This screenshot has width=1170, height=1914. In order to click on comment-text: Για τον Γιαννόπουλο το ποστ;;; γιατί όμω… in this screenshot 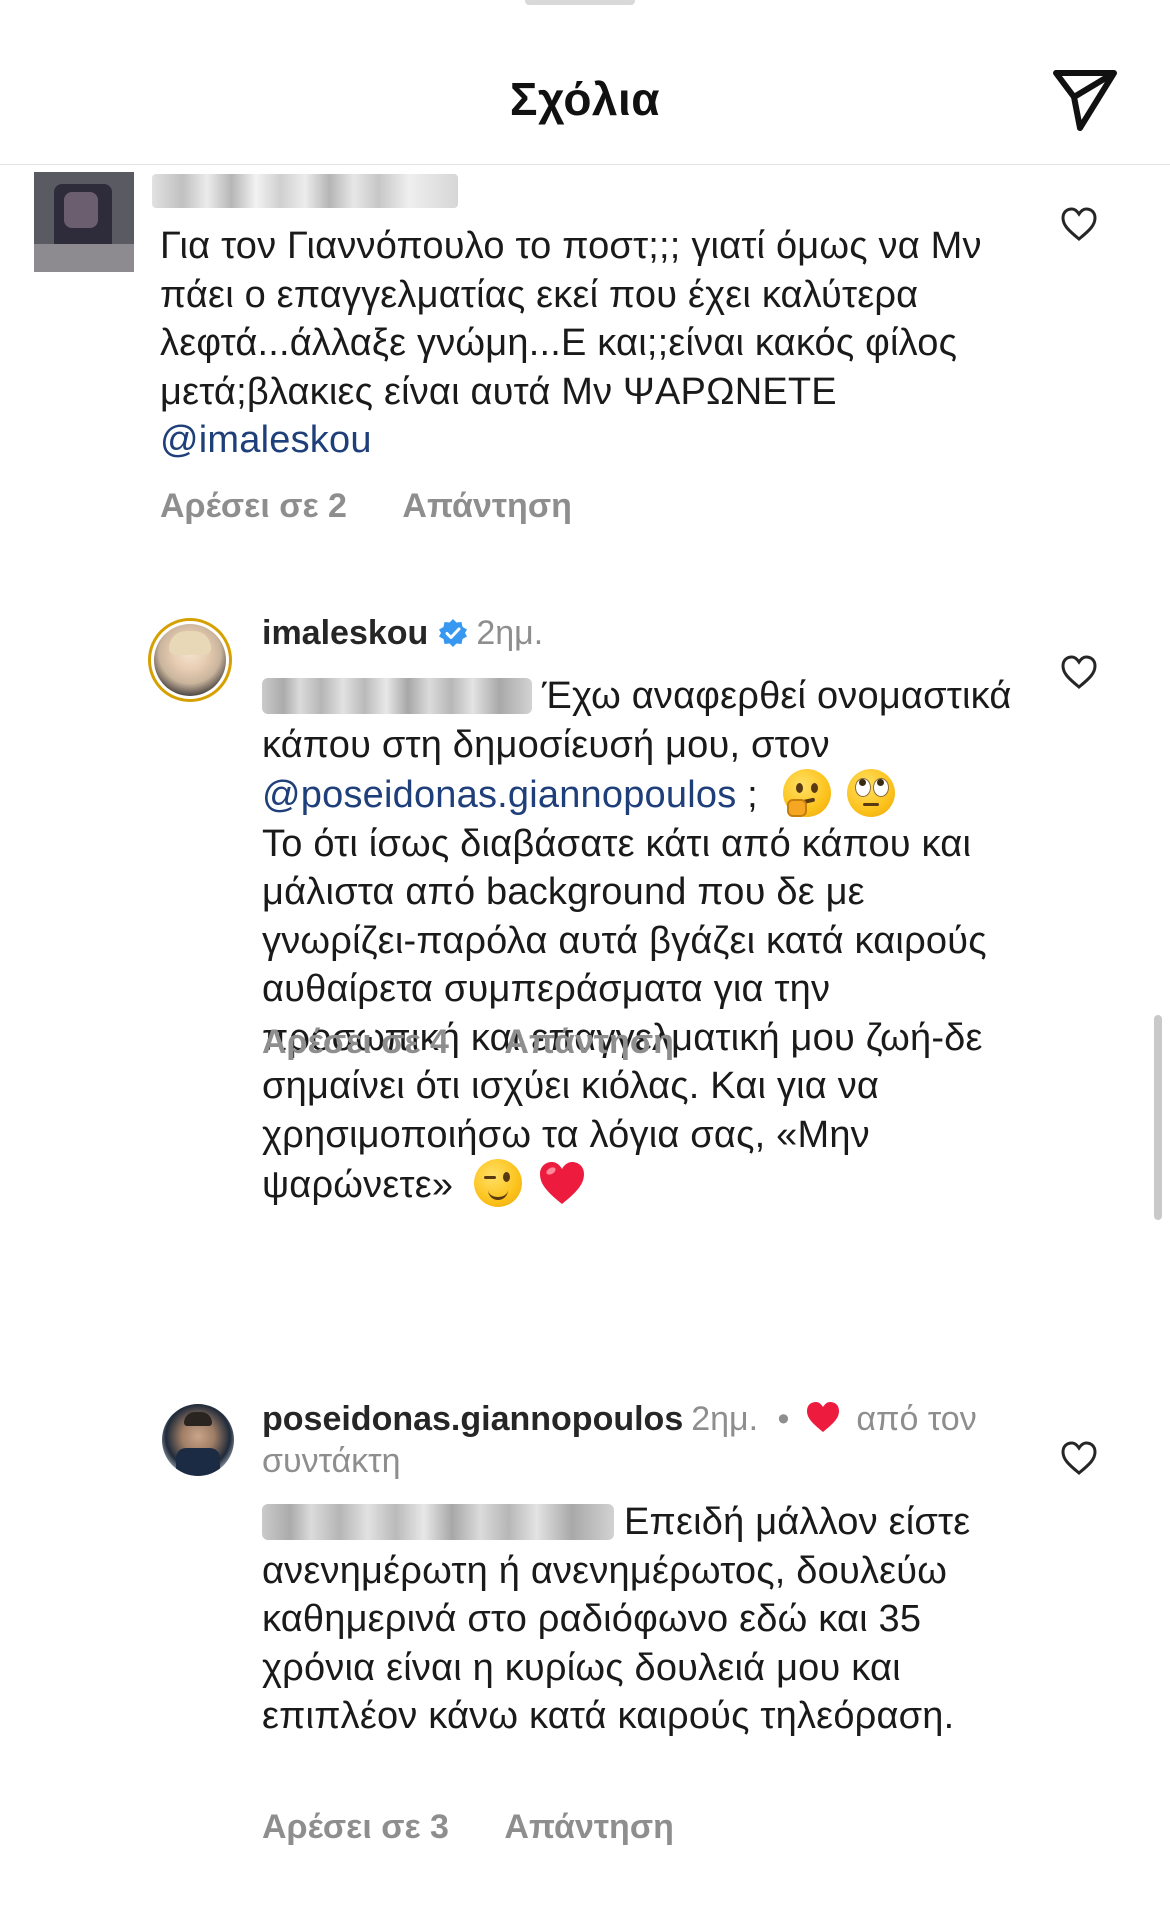, I will do `click(585, 343)`.